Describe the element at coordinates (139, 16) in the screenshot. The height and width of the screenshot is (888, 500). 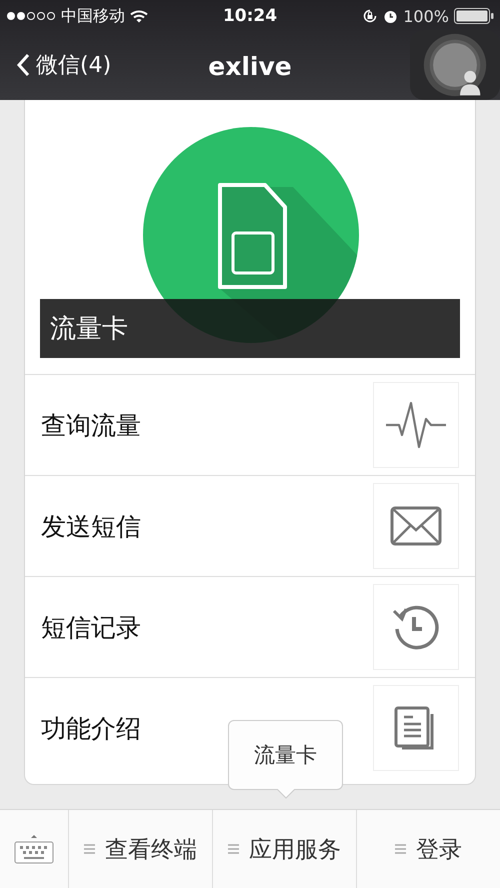
I see `wifi-icon` at that location.